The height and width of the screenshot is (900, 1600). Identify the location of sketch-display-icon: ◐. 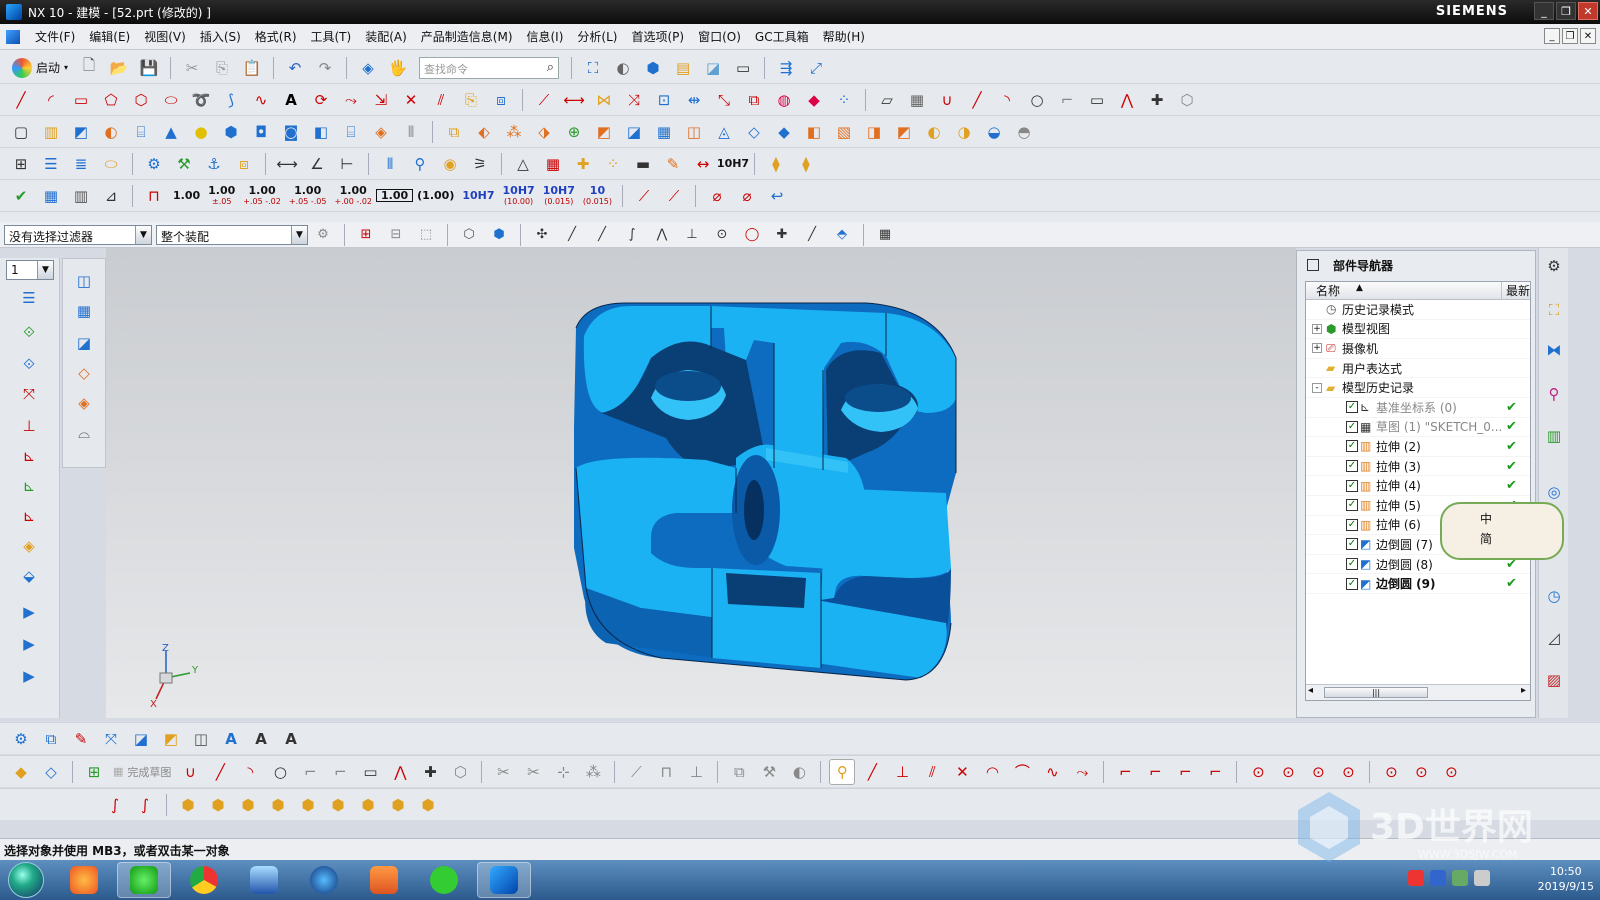
(799, 772).